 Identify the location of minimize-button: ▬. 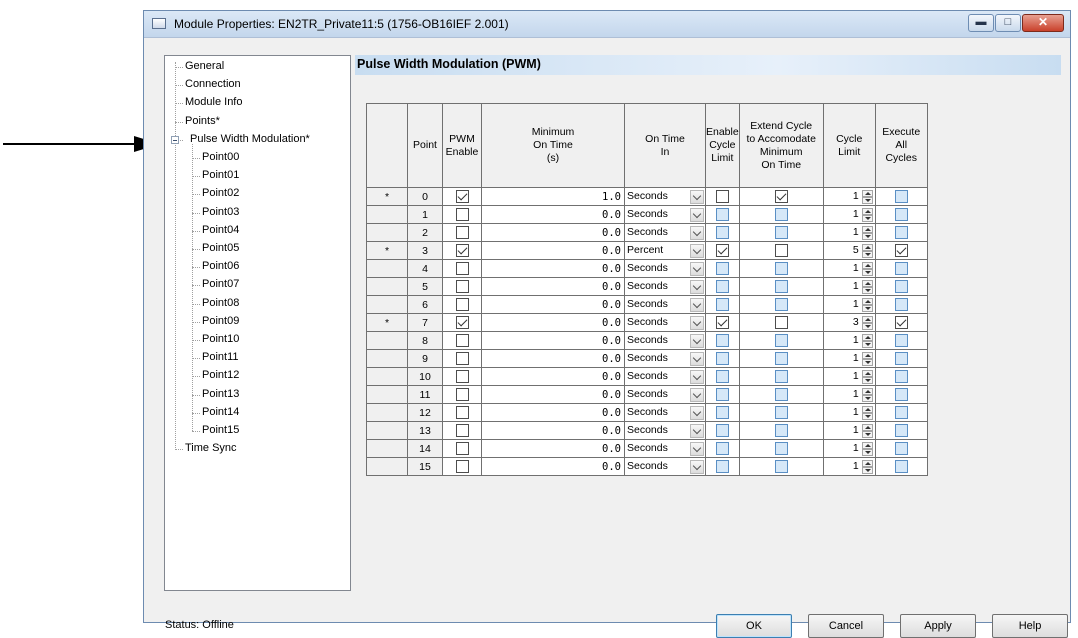
(981, 23).